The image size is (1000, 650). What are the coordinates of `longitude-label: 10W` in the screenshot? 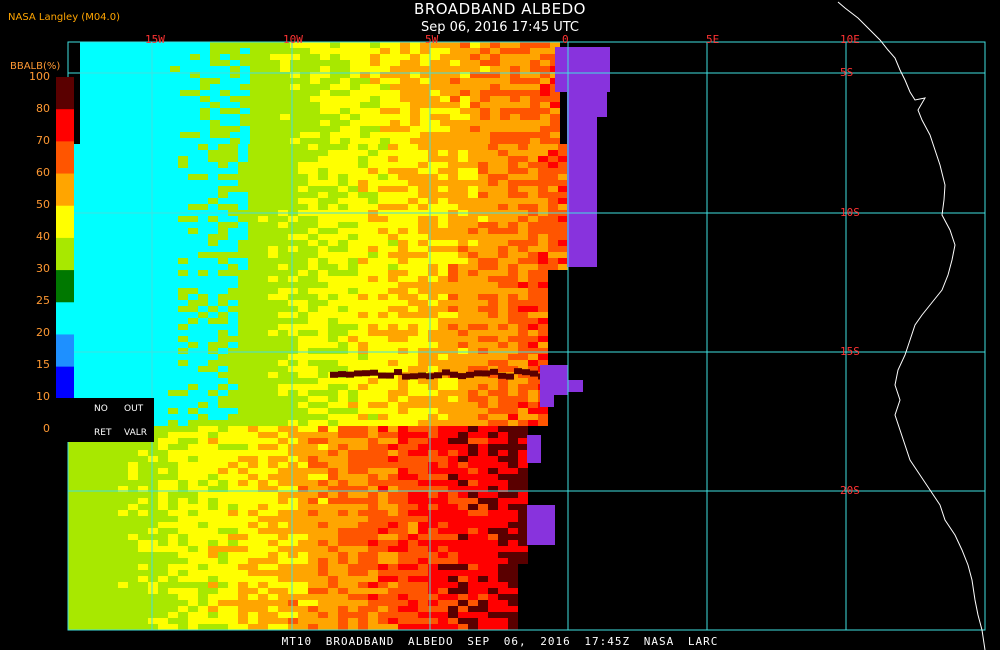 It's located at (293, 39).